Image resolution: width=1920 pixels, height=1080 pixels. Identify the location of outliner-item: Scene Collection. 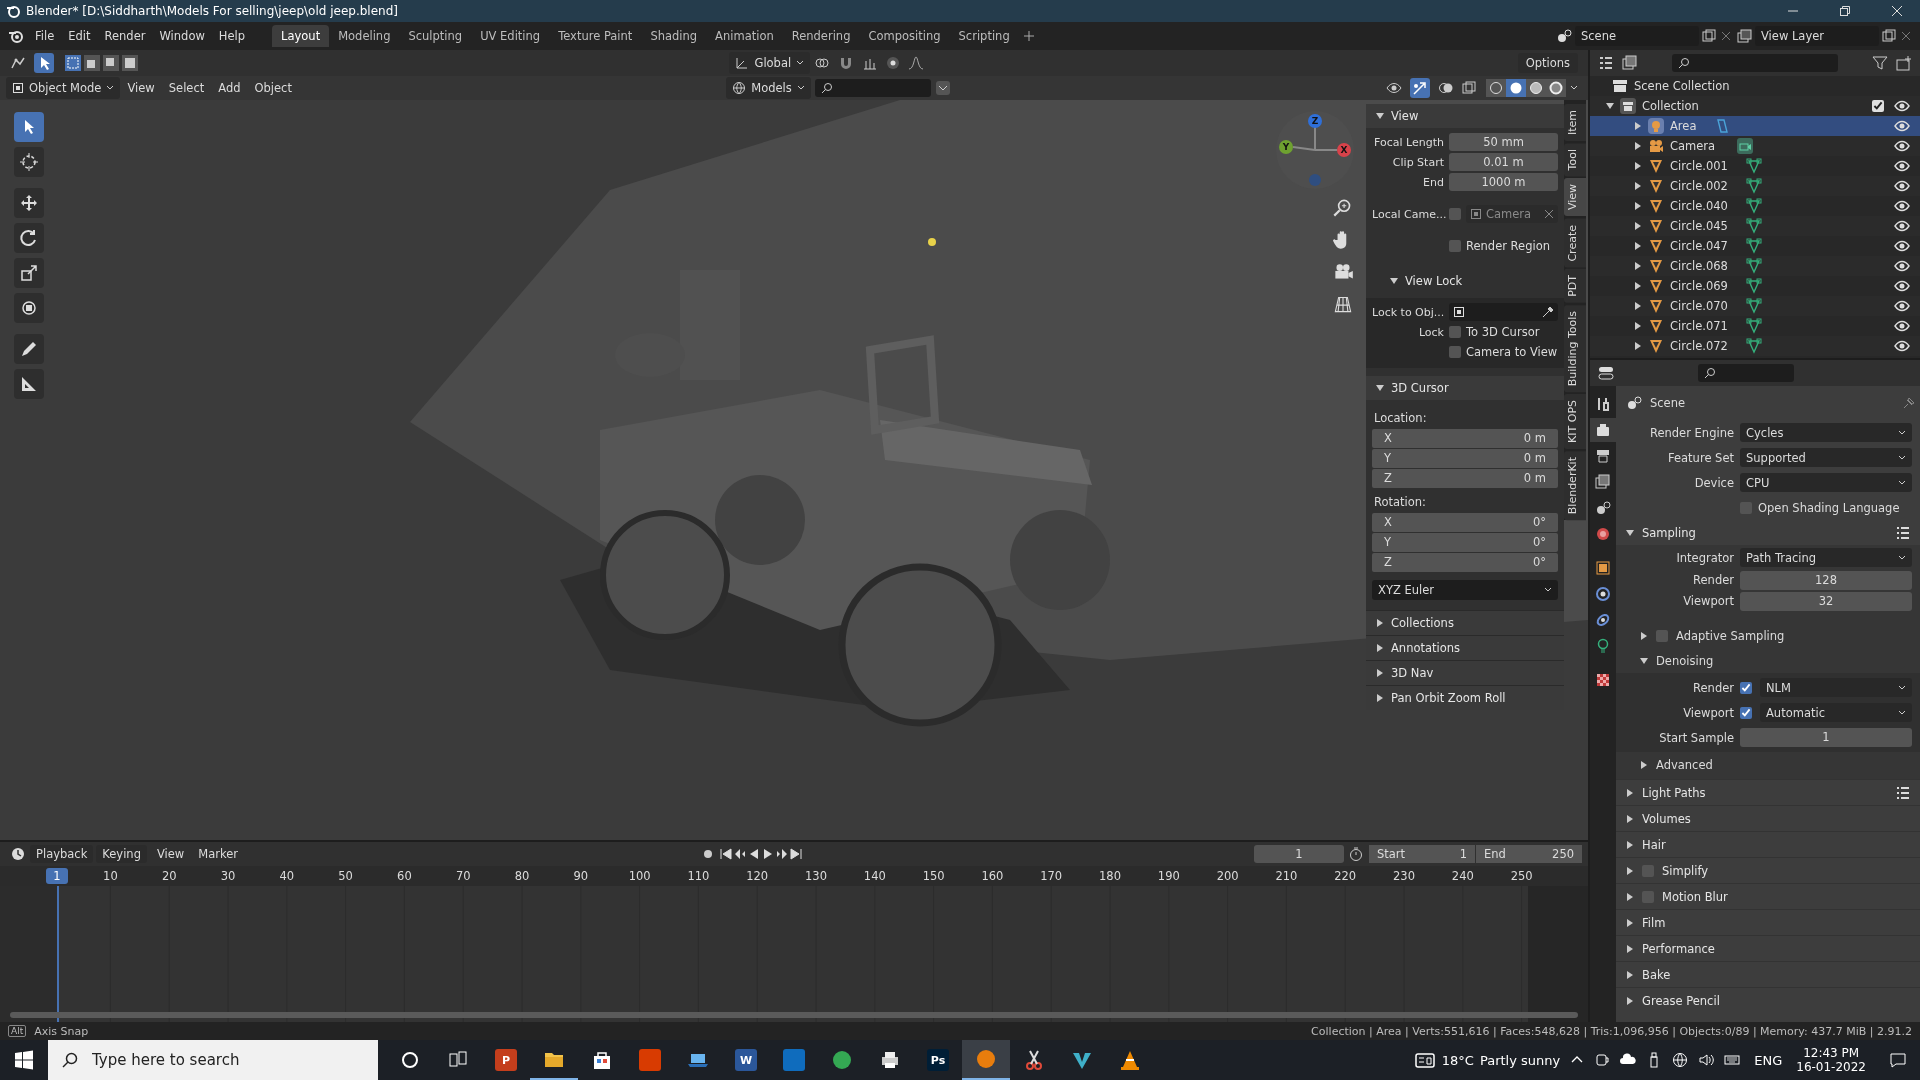
(1682, 86).